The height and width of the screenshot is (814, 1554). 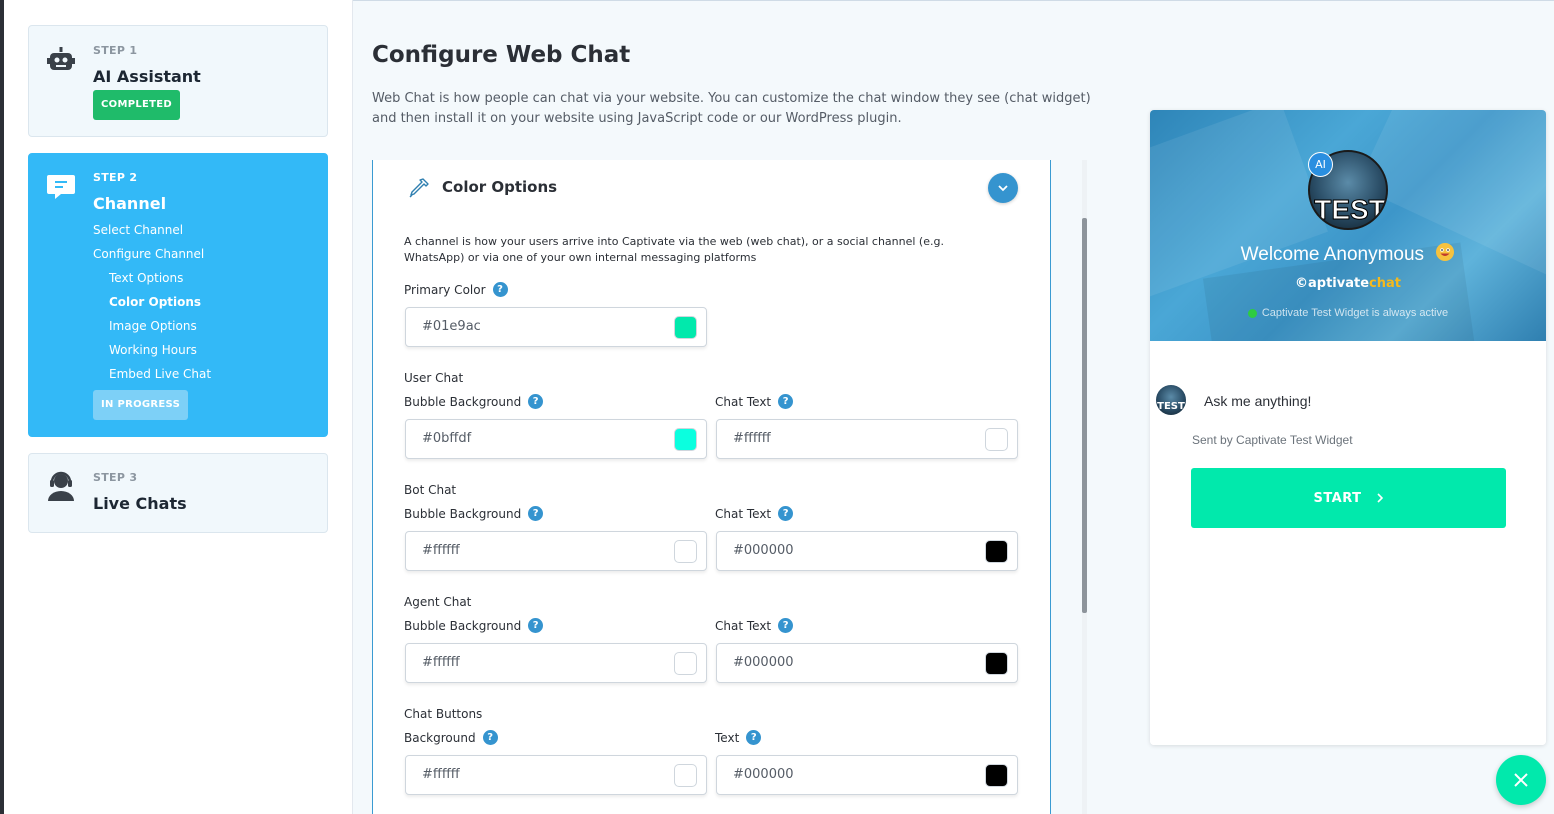 I want to click on step-label: STEP 3, so click(x=115, y=477).